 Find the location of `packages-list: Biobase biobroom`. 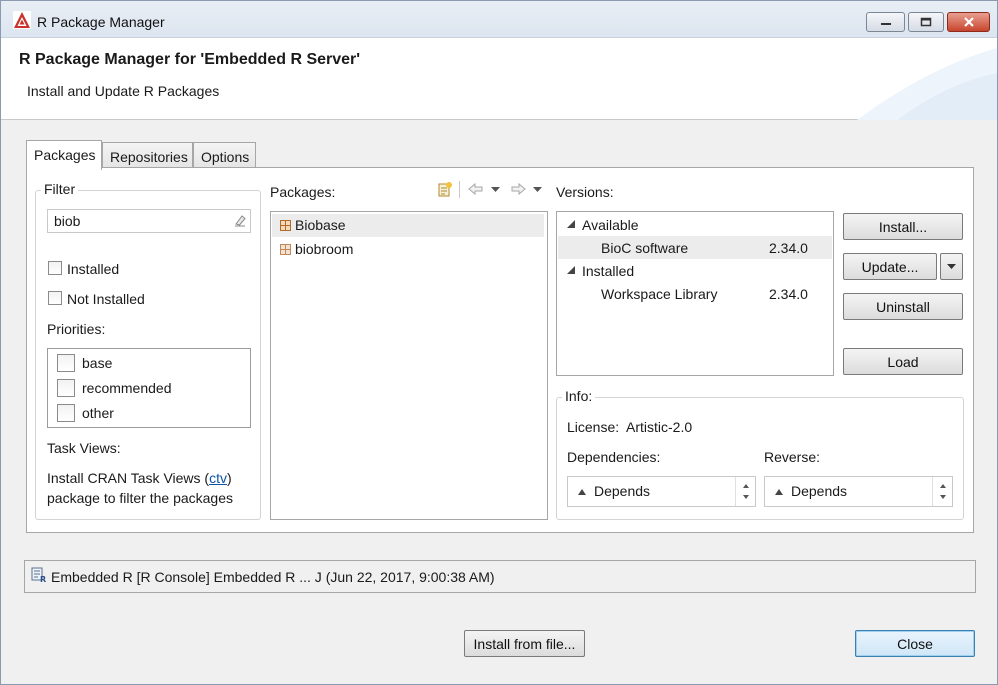

packages-list: Biobase biobroom is located at coordinates (409, 365).